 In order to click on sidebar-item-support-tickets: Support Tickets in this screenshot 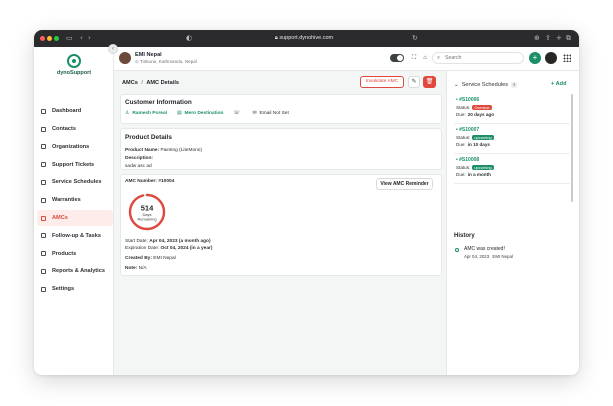, I will do `click(75, 164)`.